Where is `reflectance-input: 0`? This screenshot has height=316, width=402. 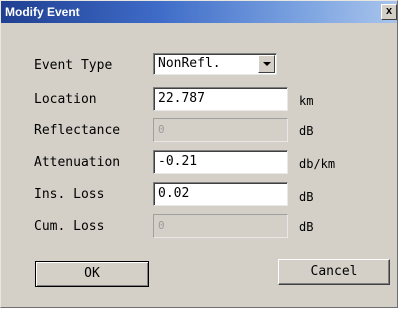 reflectance-input: 0 is located at coordinates (220, 130).